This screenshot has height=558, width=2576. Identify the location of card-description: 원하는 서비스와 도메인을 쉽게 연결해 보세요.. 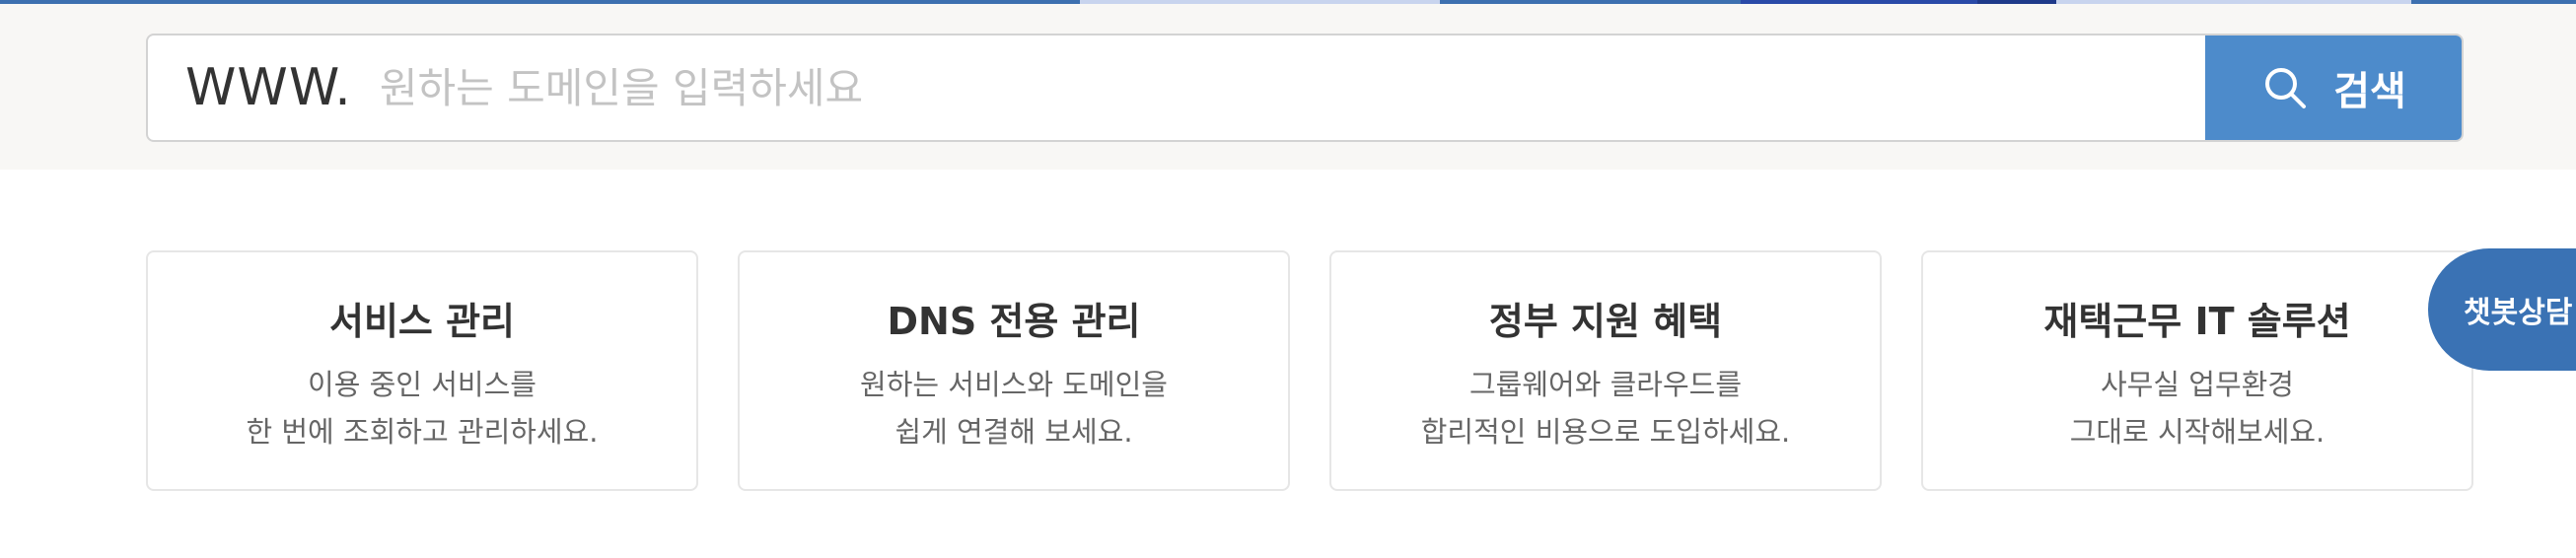
(1014, 408).